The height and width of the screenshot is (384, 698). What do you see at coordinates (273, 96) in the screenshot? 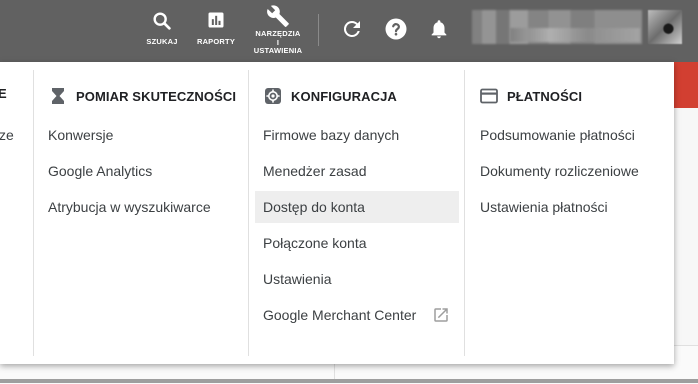
I see `gear-icon` at bounding box center [273, 96].